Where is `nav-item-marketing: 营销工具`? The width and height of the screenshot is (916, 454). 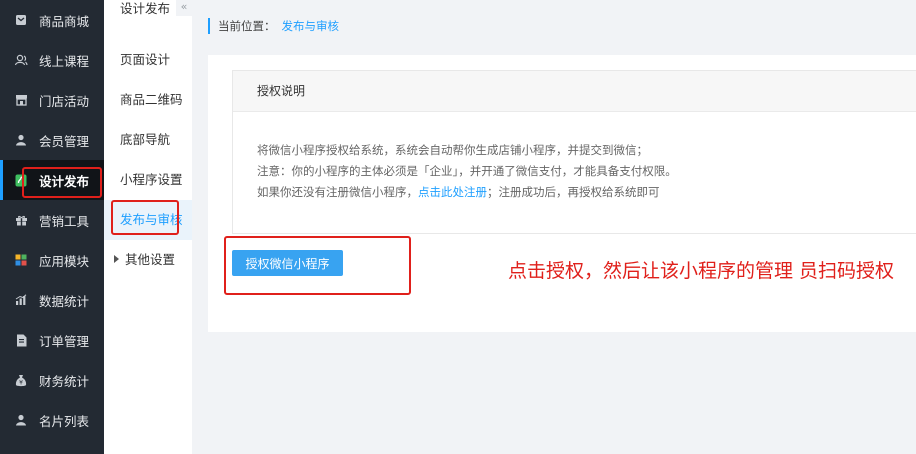
nav-item-marketing: 营销工具 is located at coordinates (52, 220).